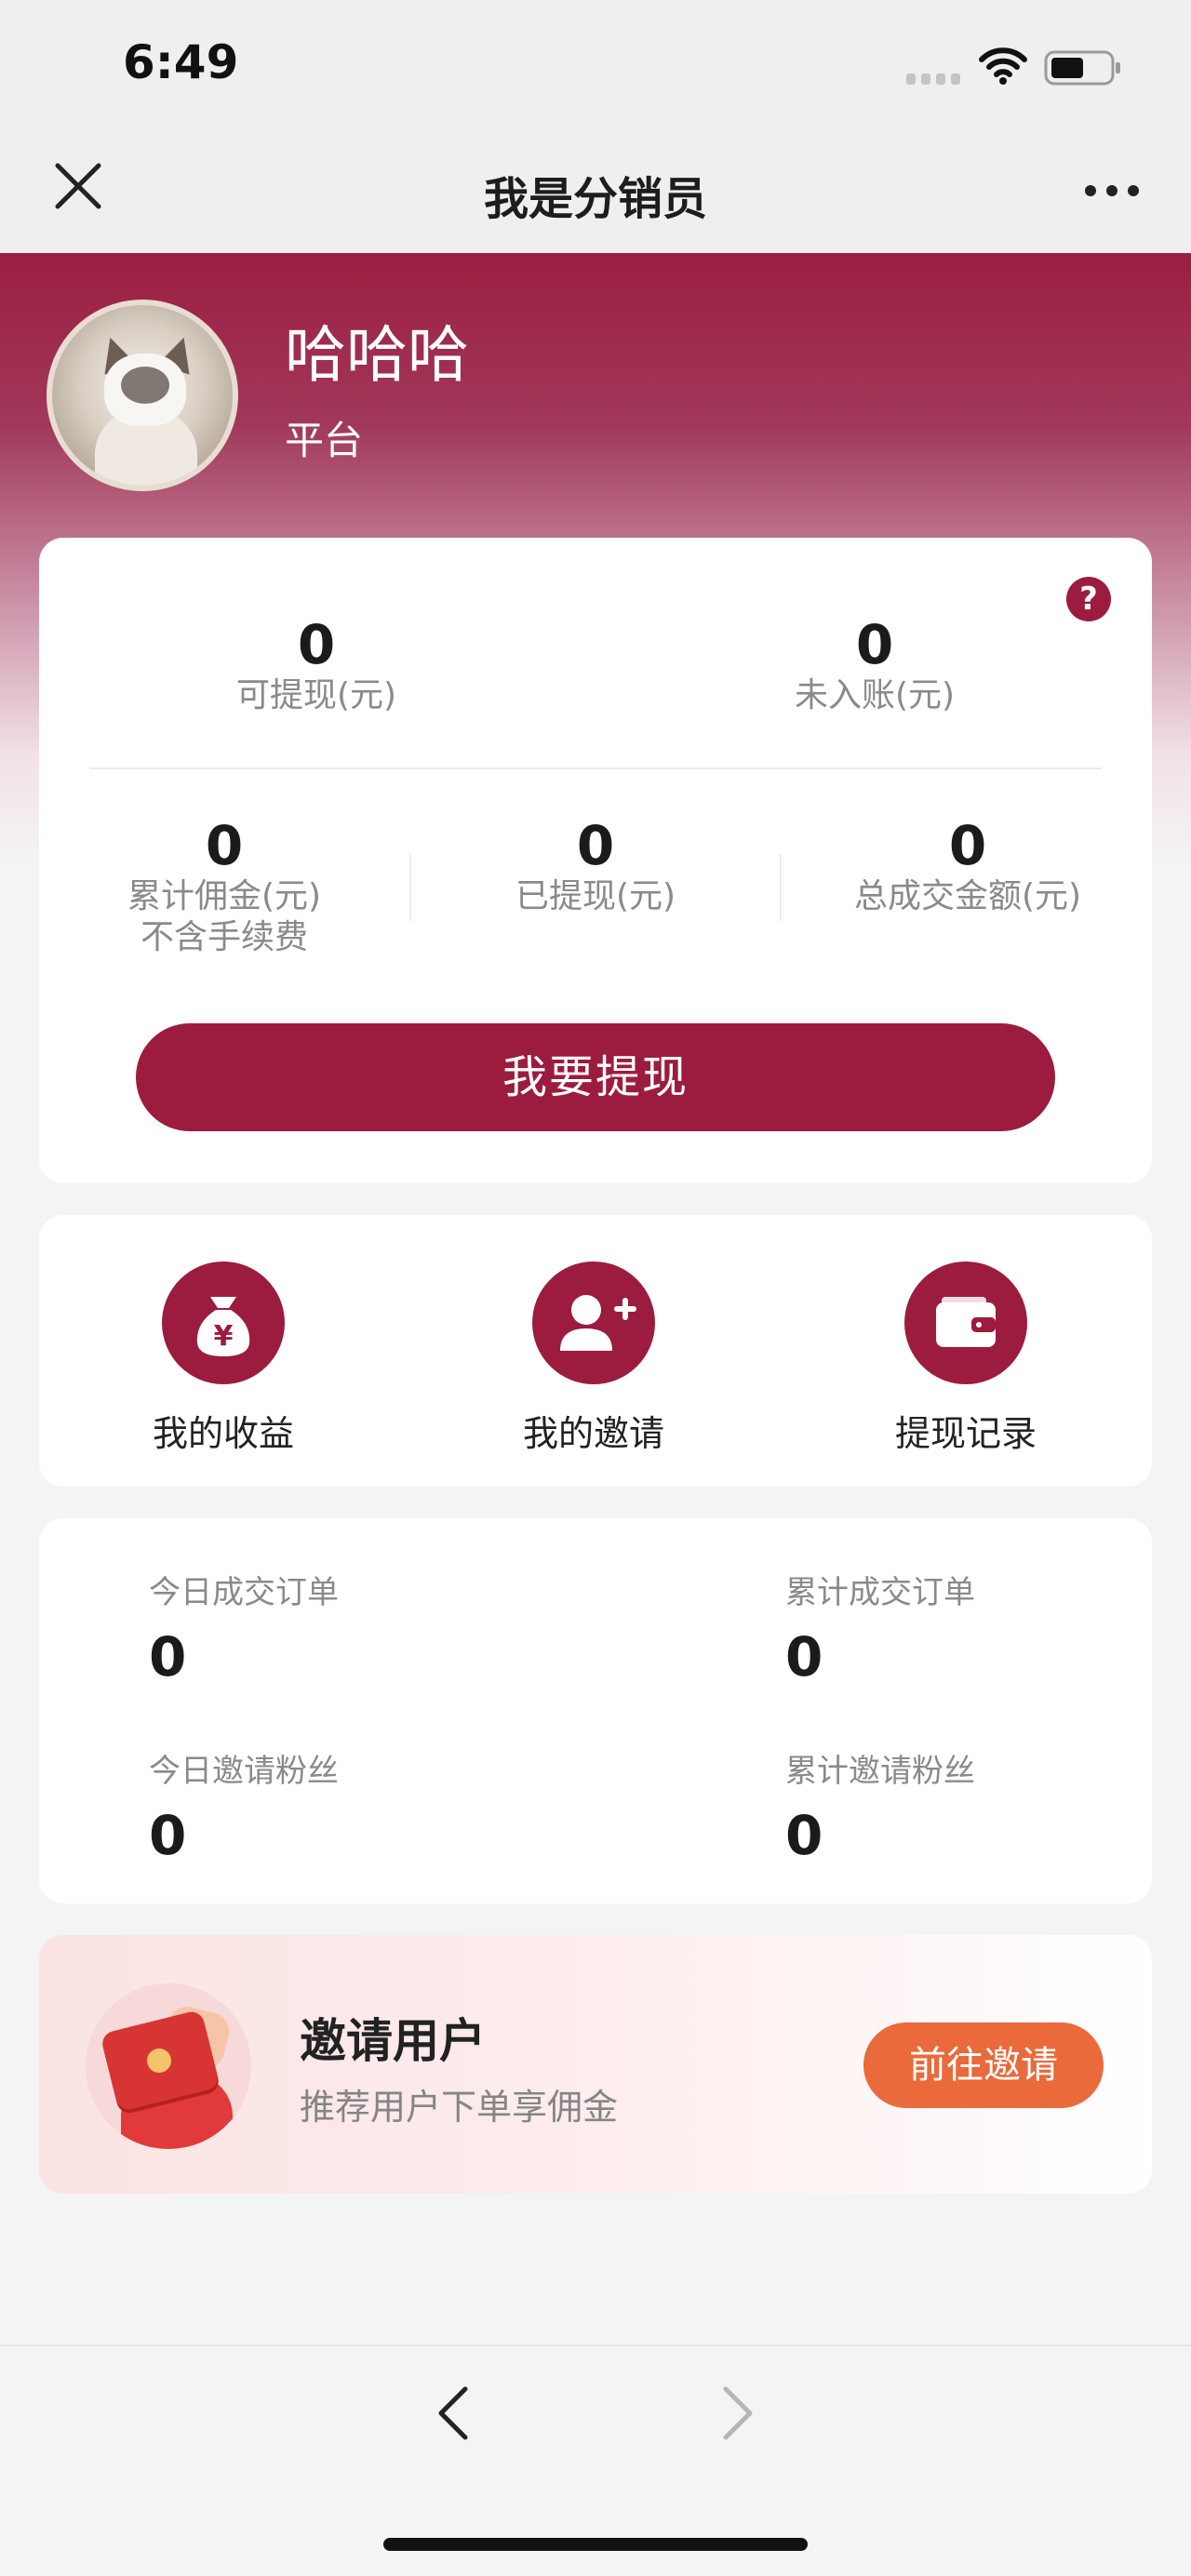 Image resolution: width=1191 pixels, height=2576 pixels. Describe the element at coordinates (595, 199) in the screenshot. I see `page-title: 我是分销员` at that location.